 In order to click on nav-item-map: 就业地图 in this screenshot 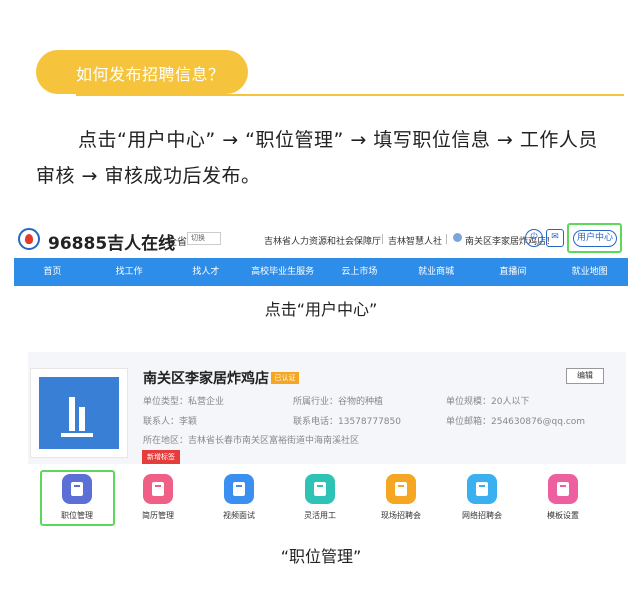, I will do `click(589, 272)`.